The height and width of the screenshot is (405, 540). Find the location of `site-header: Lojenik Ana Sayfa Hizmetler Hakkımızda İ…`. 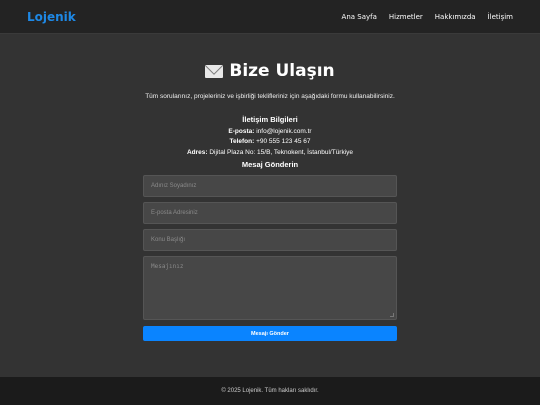

site-header: Lojenik Ana Sayfa Hizmetler Hakkımızda İ… is located at coordinates (270, 17).